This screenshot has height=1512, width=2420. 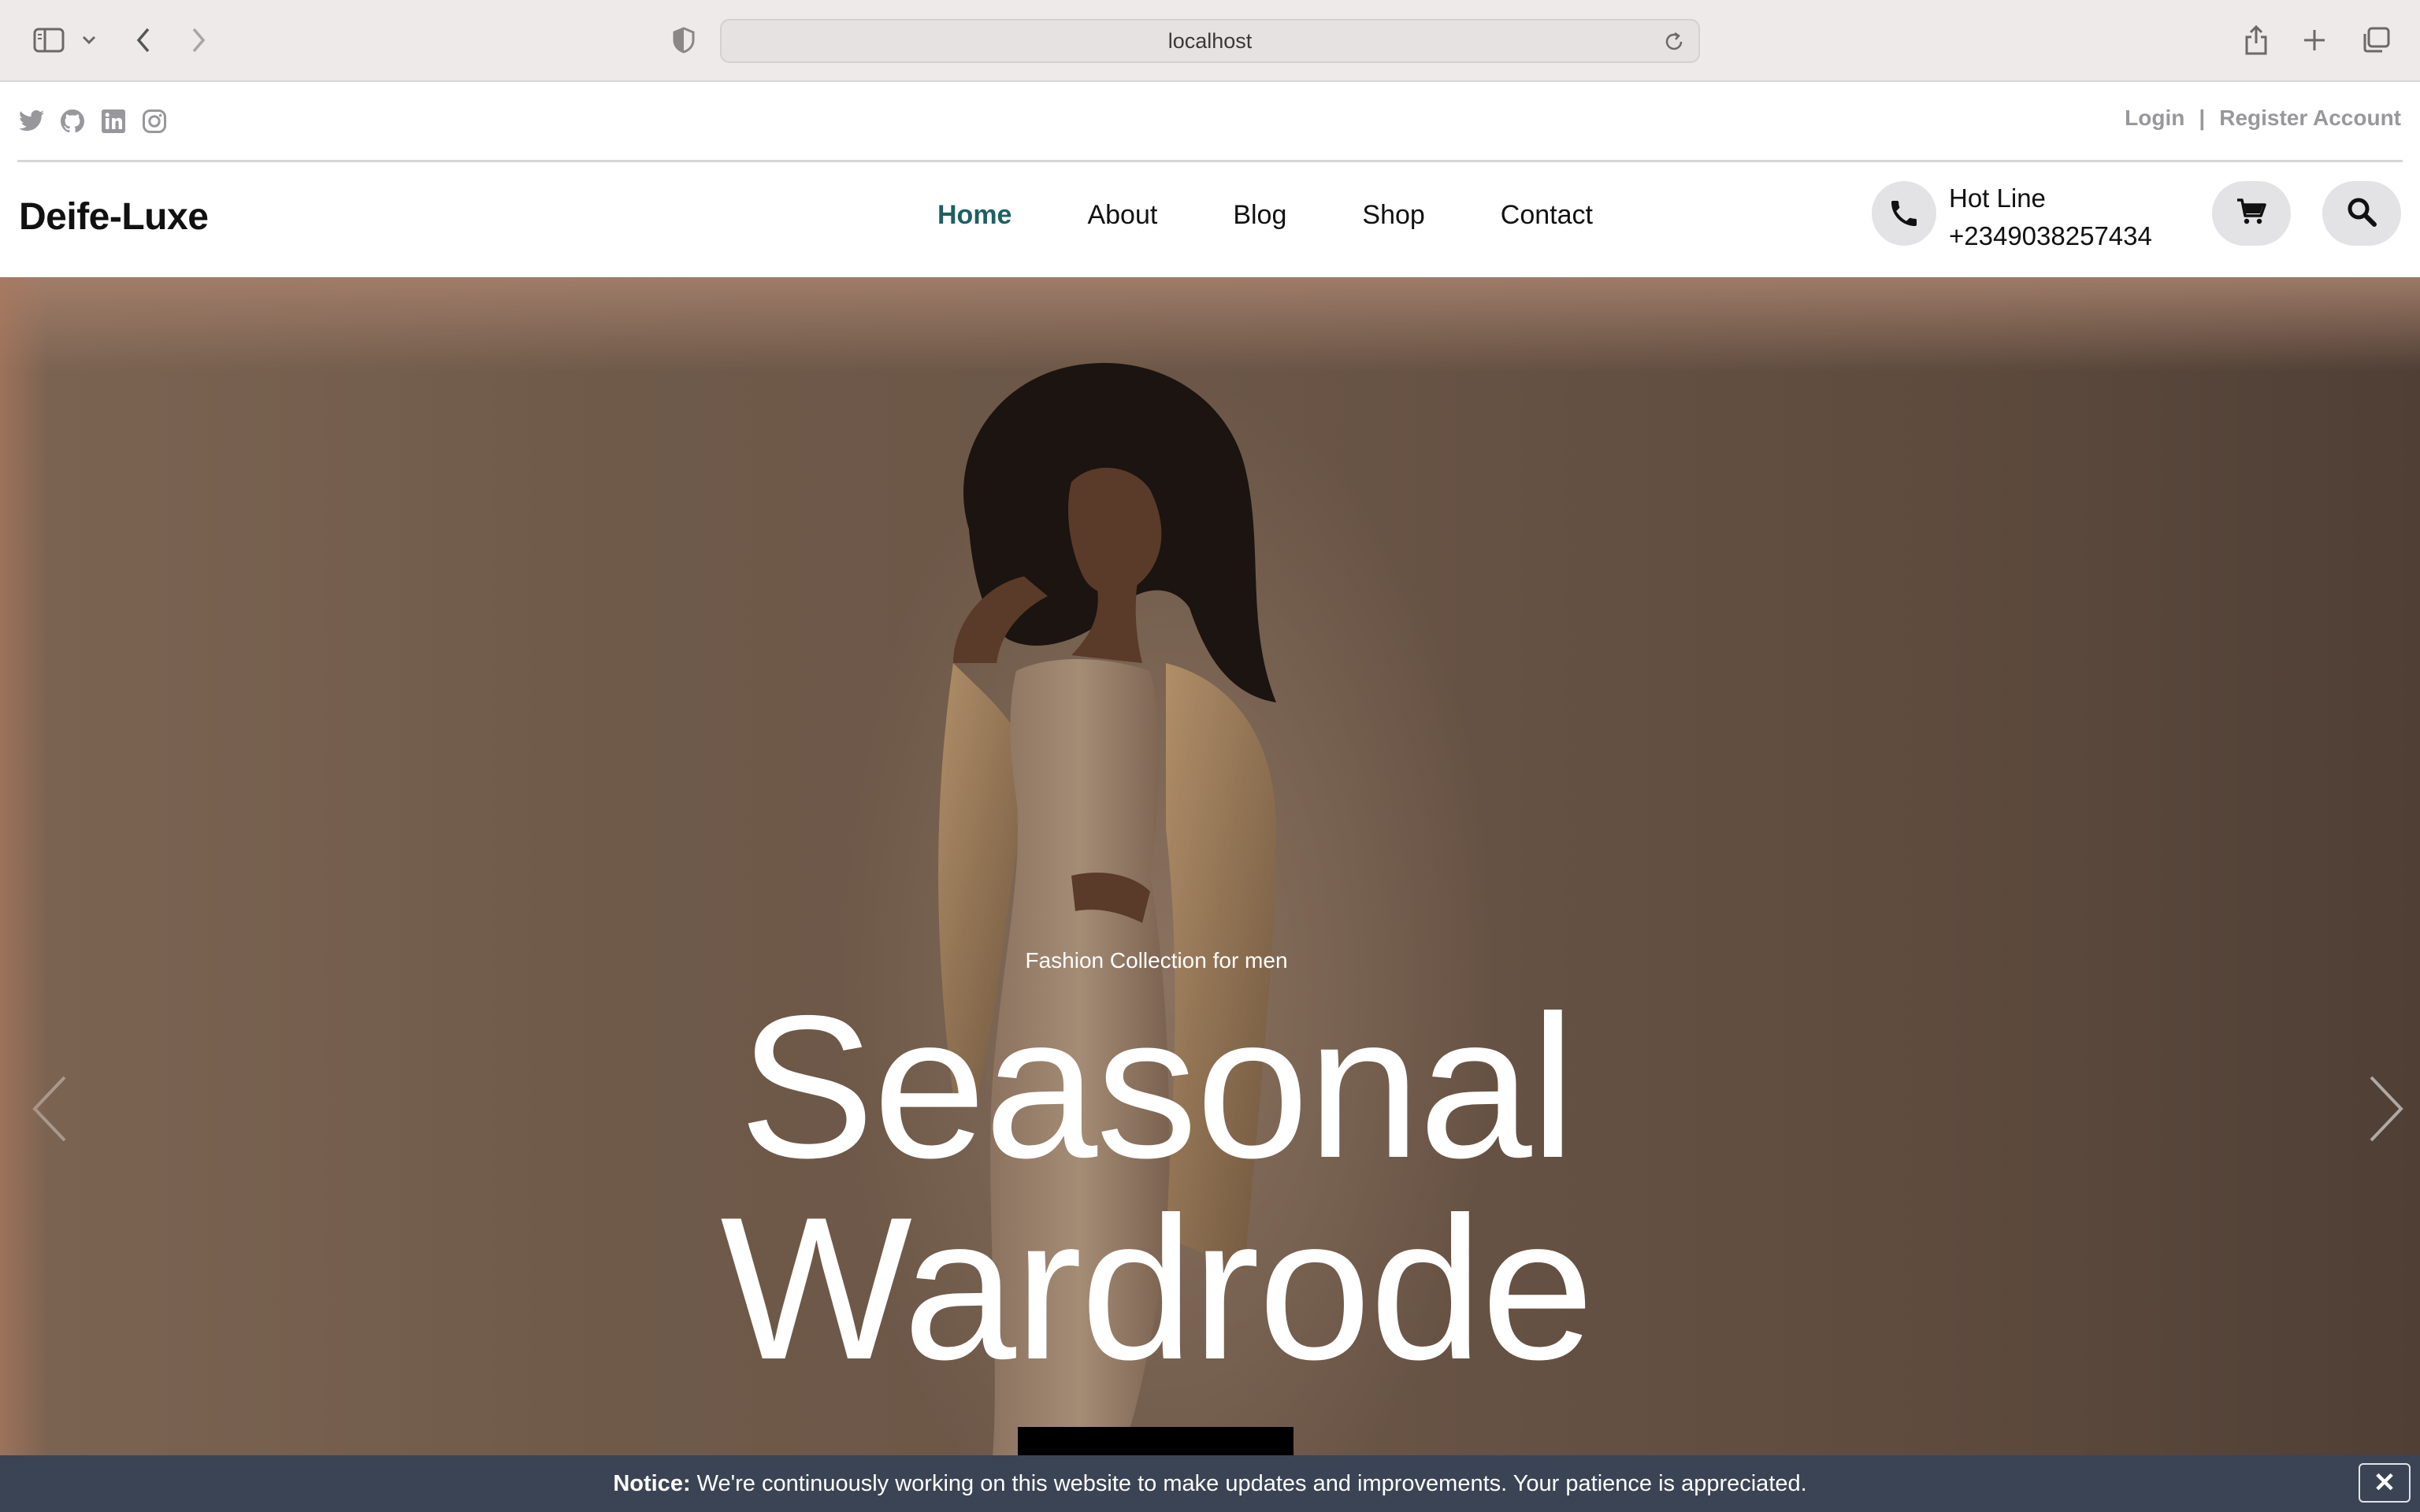 I want to click on instagram-icon, so click(x=154, y=121).